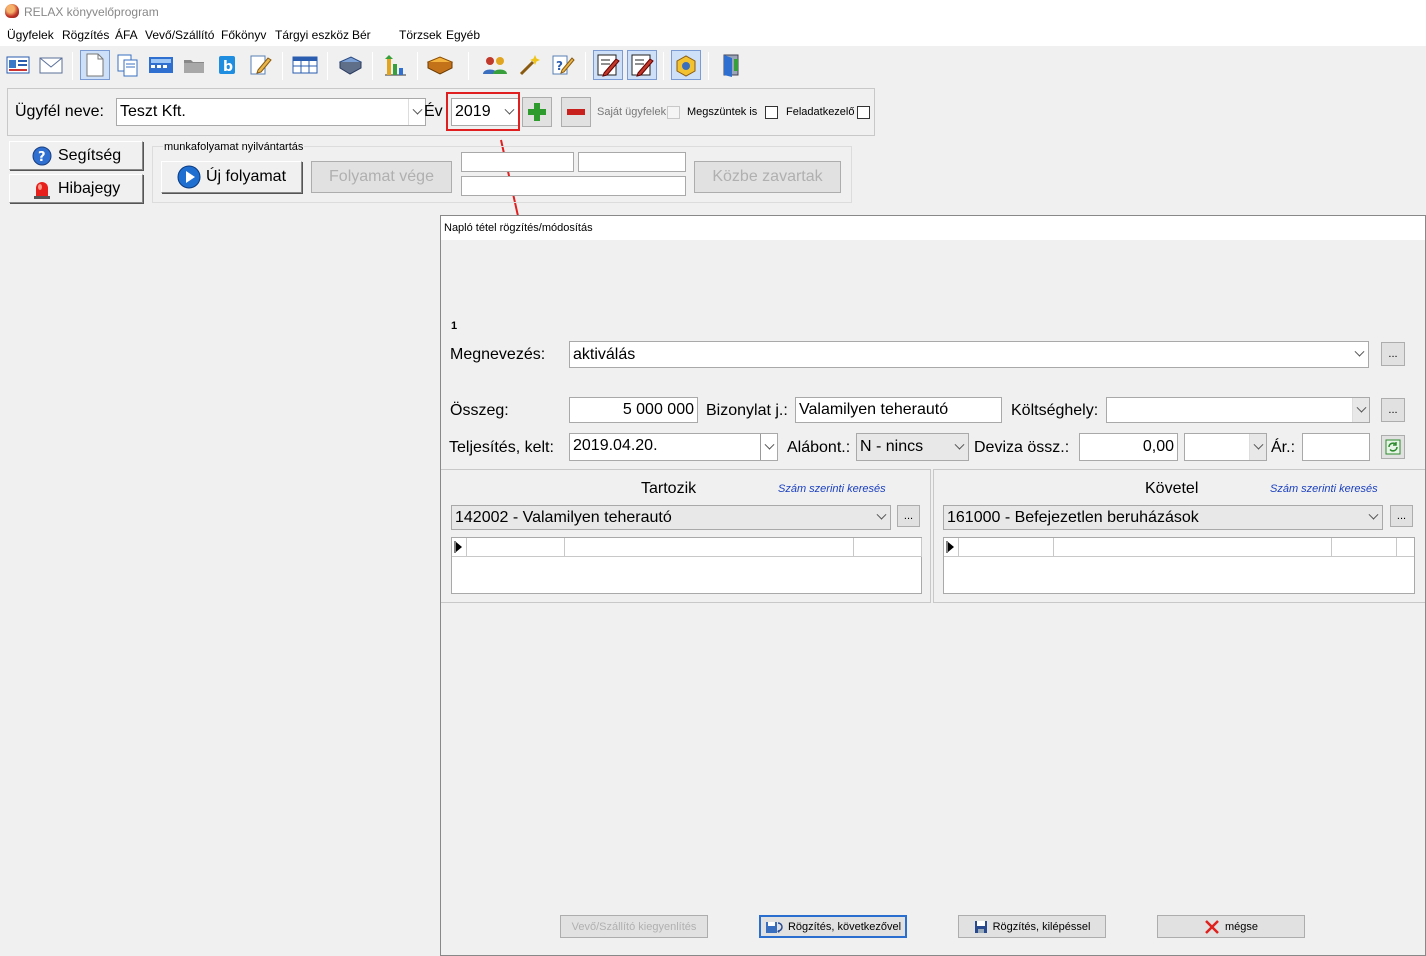 This screenshot has width=1426, height=956. I want to click on book-icon, so click(350, 65).